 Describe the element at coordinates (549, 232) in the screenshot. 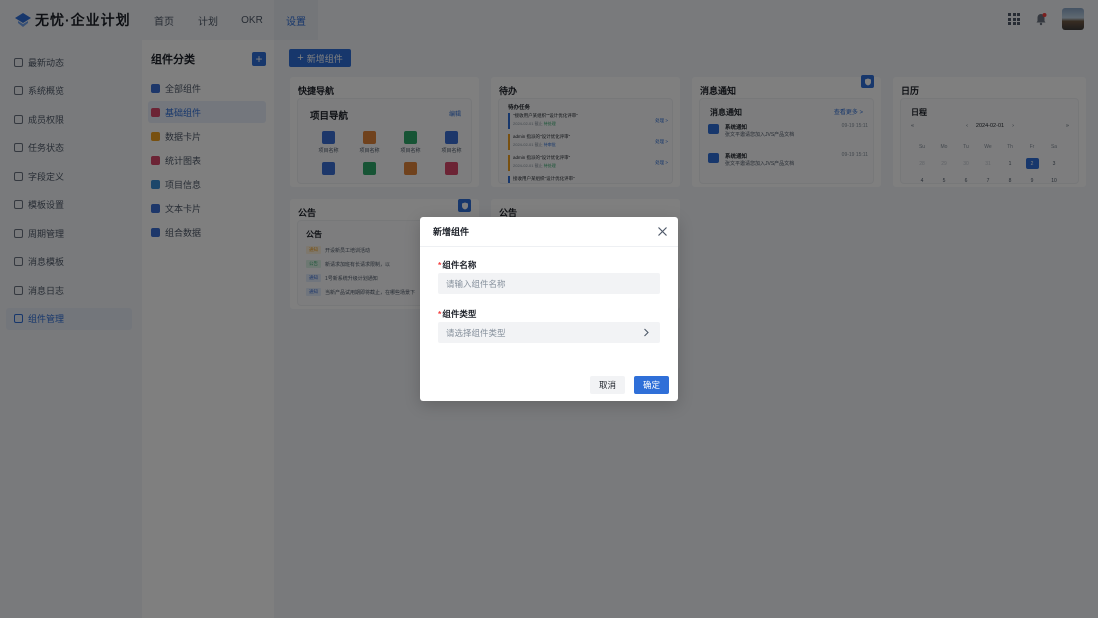

I see `dialog-header: 新增组件` at that location.